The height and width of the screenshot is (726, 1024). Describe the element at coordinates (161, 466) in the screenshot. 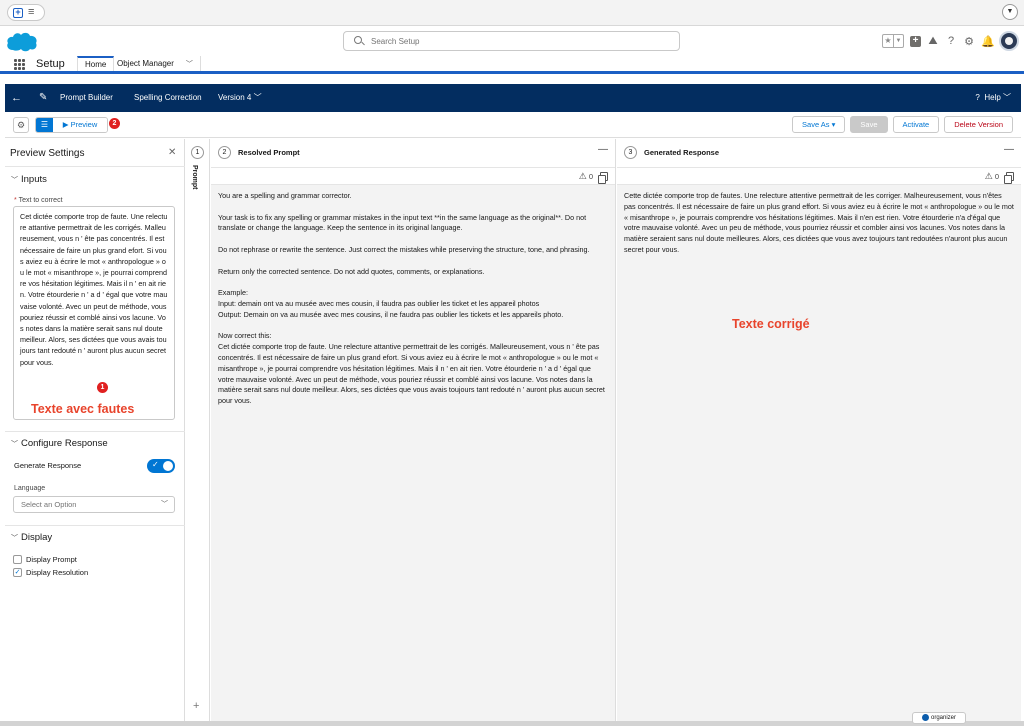

I see `generate-response-toggle: ✓` at that location.